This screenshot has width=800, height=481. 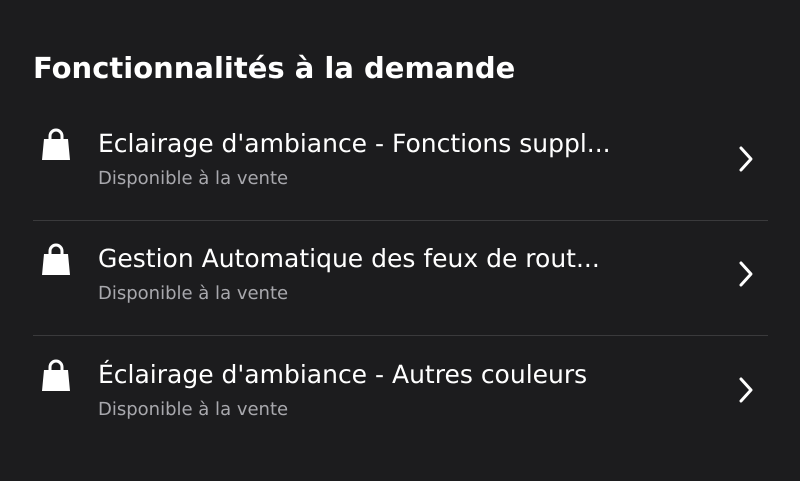 I want to click on feature-title: Éclairage d'ambiance - Autres couleurs, so click(x=343, y=374).